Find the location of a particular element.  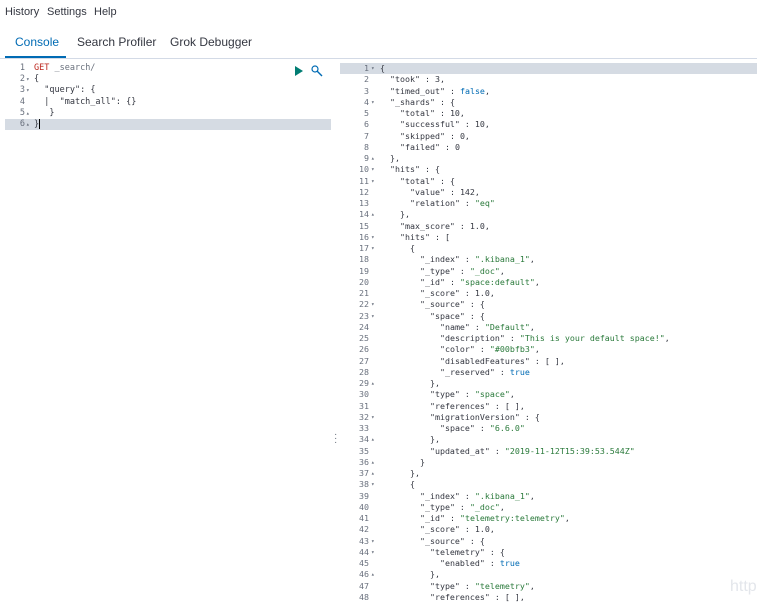

response-line: 29 ▴ }, is located at coordinates (548, 383).